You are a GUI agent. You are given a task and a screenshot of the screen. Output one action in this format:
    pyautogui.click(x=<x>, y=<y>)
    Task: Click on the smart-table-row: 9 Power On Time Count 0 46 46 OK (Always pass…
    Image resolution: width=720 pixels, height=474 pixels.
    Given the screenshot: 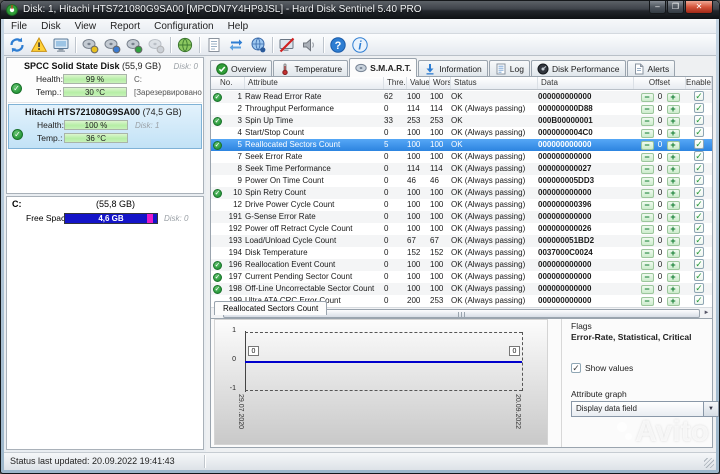 What is the action you would take?
    pyautogui.click(x=461, y=181)
    